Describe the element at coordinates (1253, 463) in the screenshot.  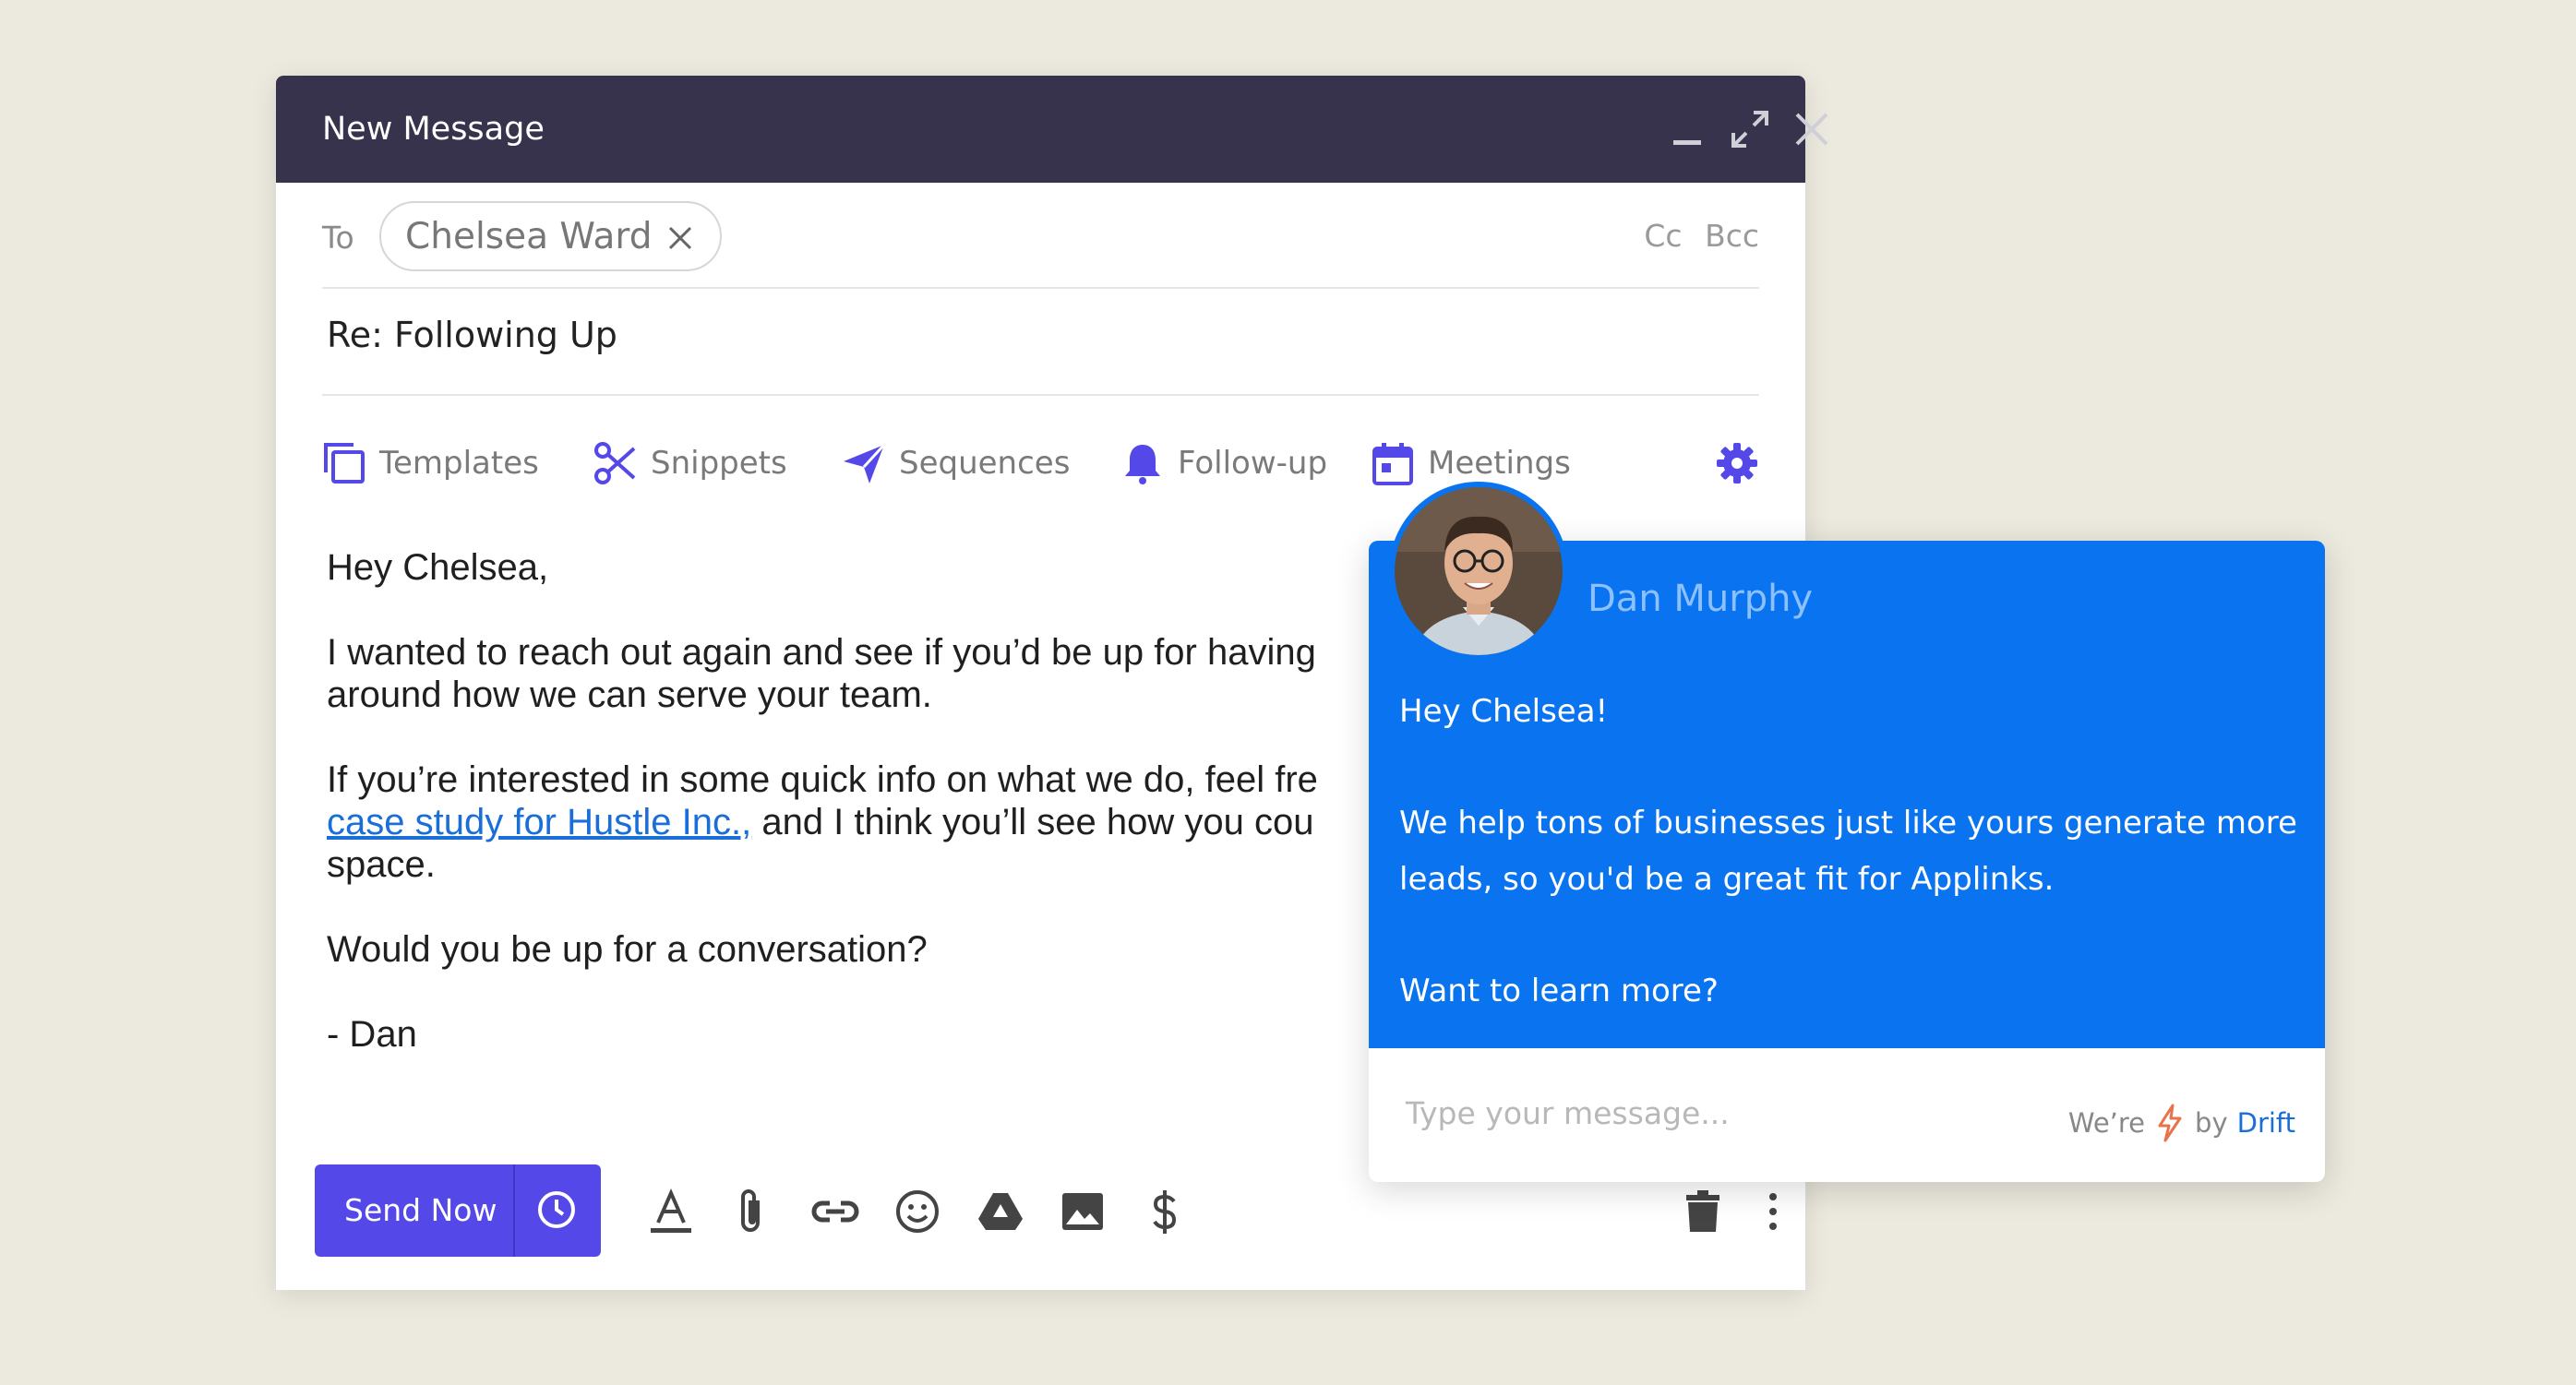
I see `follow-up-label: Follow-up` at that location.